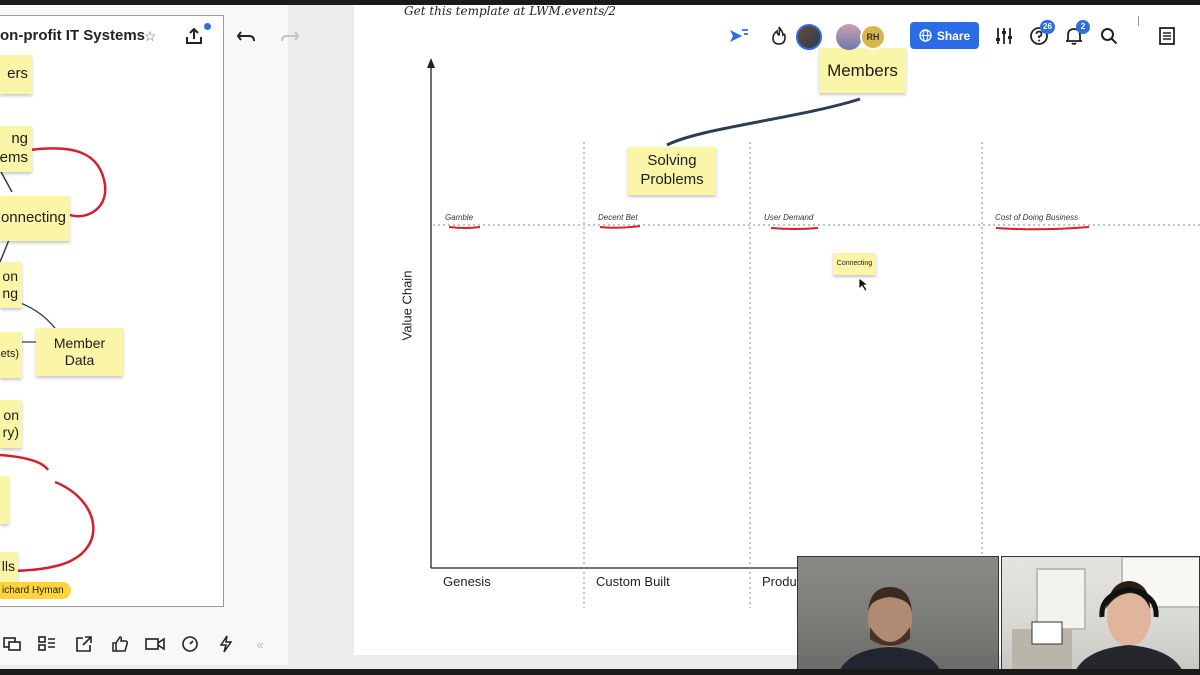 This screenshot has width=1200, height=675. Describe the element at coordinates (672, 179) in the screenshot. I see `sticky-text: Problems` at that location.